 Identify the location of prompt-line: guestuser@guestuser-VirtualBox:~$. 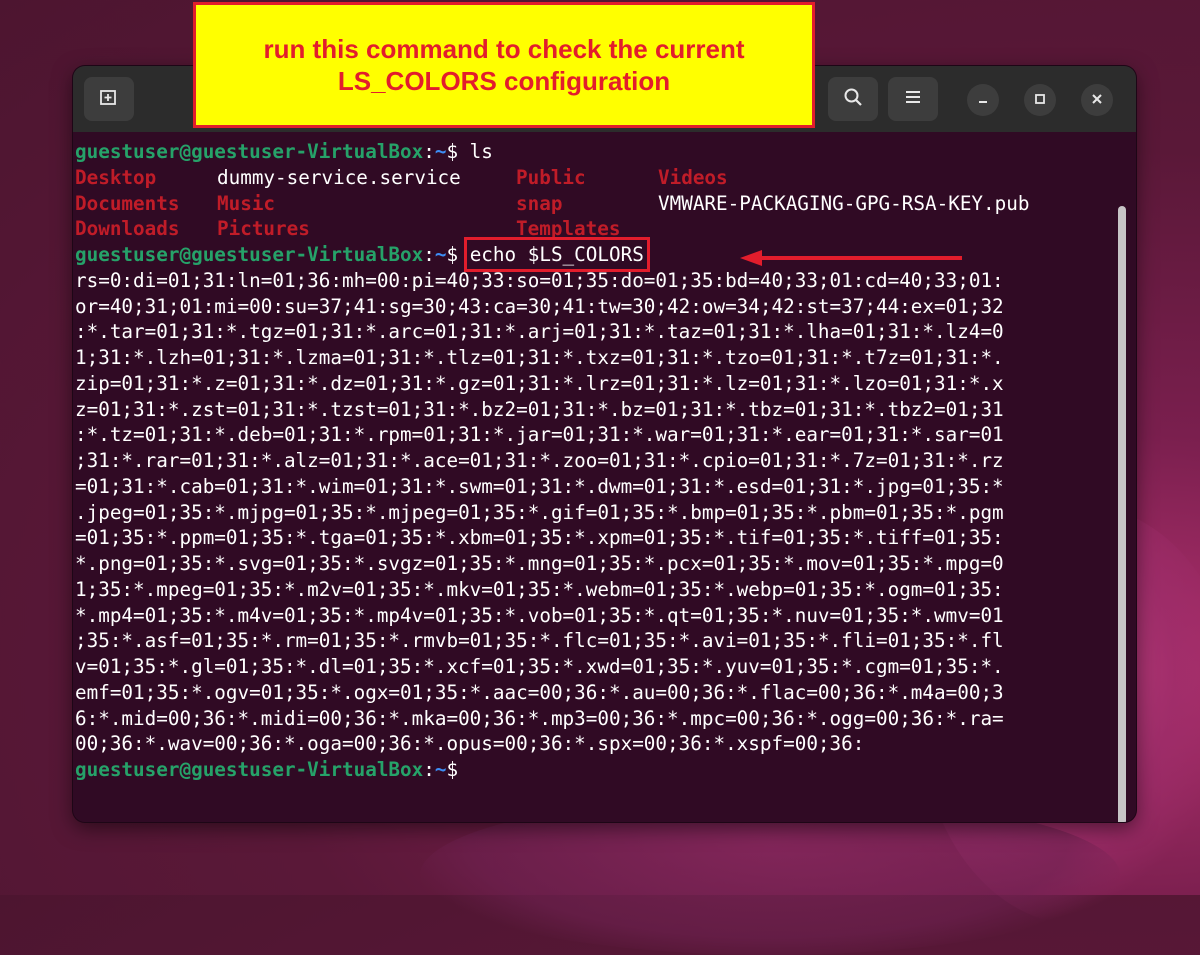
(267, 769).